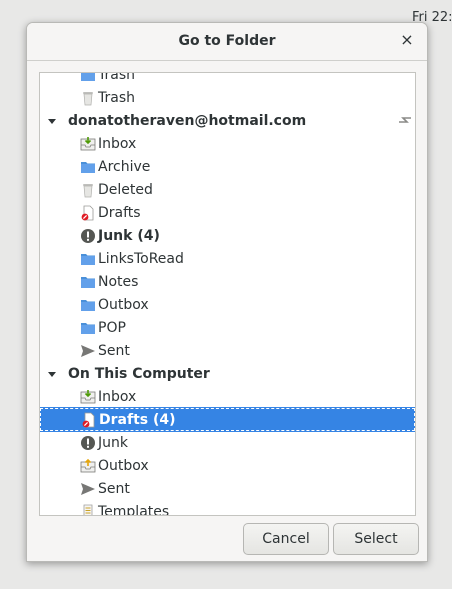 Image resolution: width=452 pixels, height=589 pixels. I want to click on tree-folder-row: Drafts, so click(227, 212).